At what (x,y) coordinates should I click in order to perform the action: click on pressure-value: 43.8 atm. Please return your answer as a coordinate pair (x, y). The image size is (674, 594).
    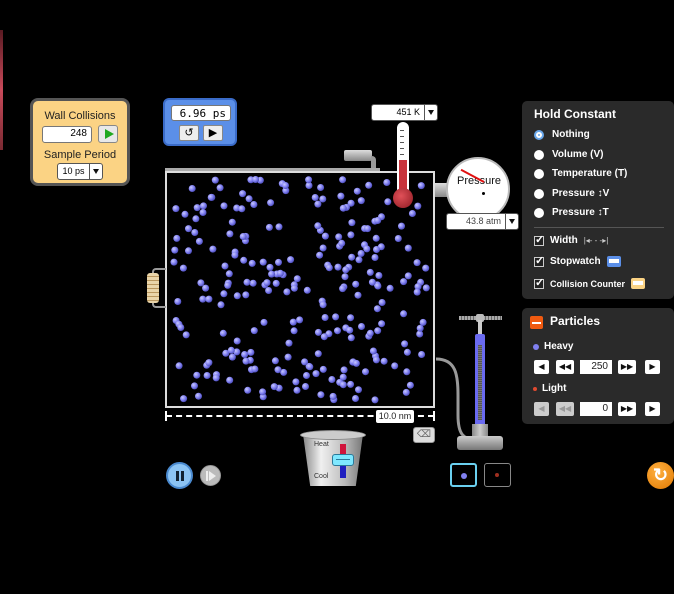
    Looking at the image, I should click on (483, 221).